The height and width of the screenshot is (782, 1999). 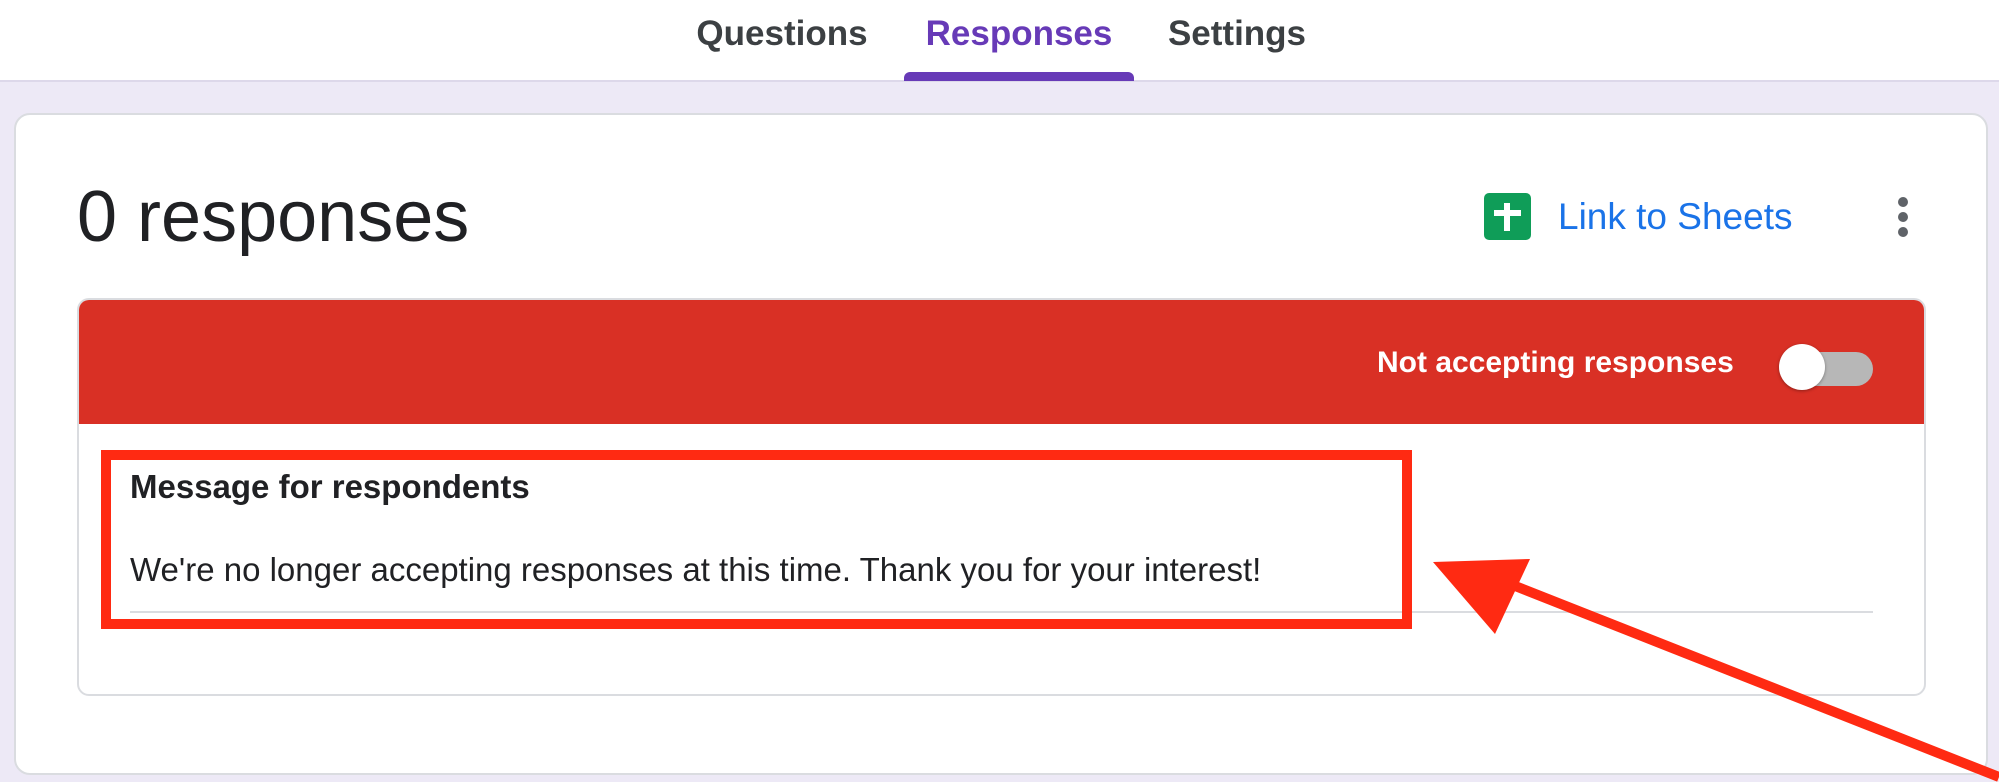 I want to click on accepting-status-label: Not accepting responses, so click(x=1555, y=362).